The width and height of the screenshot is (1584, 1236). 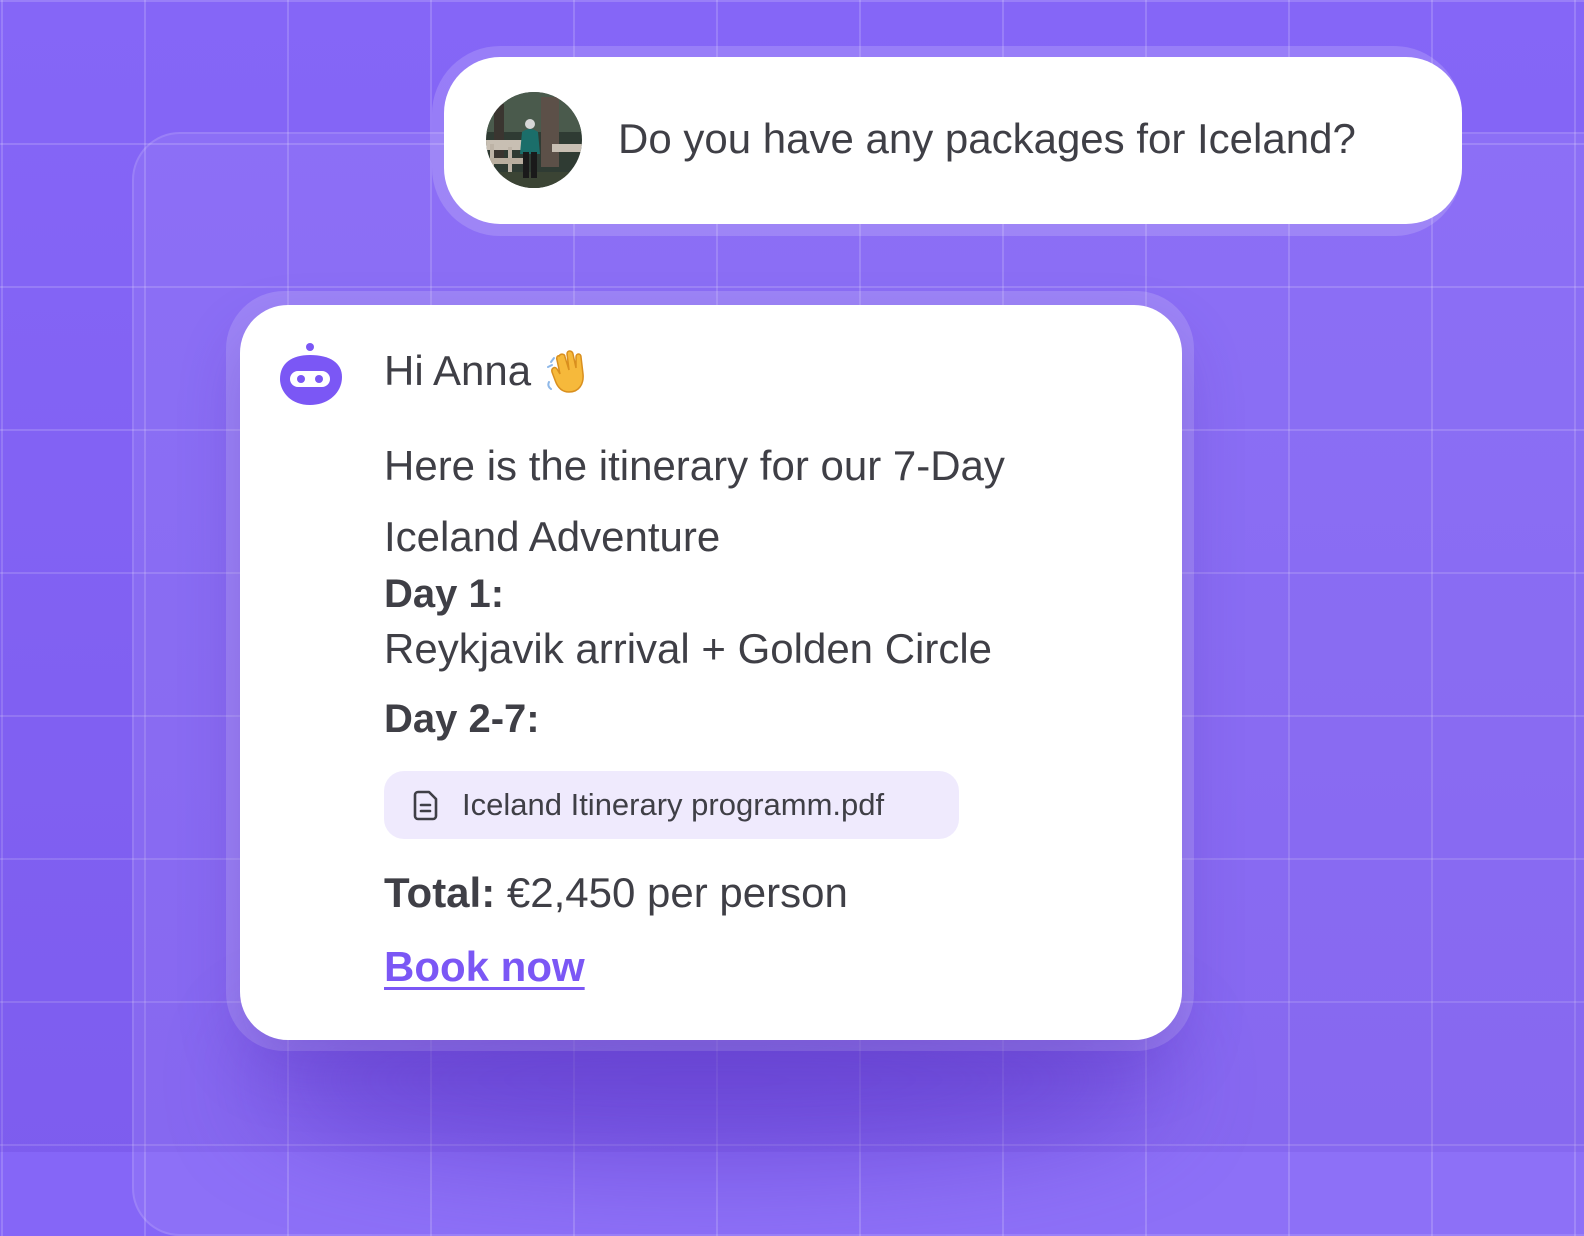 What do you see at coordinates (566, 371) in the screenshot?
I see `waving-hand-icon` at bounding box center [566, 371].